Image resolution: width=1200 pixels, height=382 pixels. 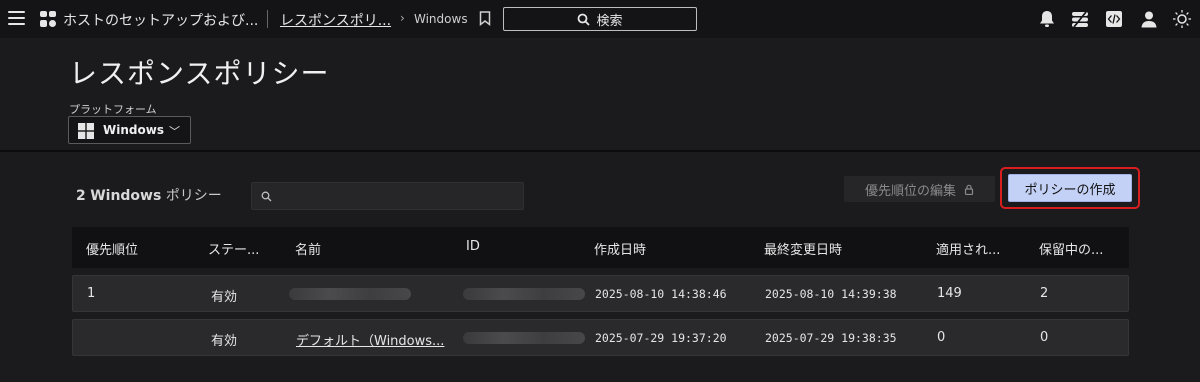 I want to click on cell-modified: 2025-07-29 19:38:35, so click(x=831, y=338).